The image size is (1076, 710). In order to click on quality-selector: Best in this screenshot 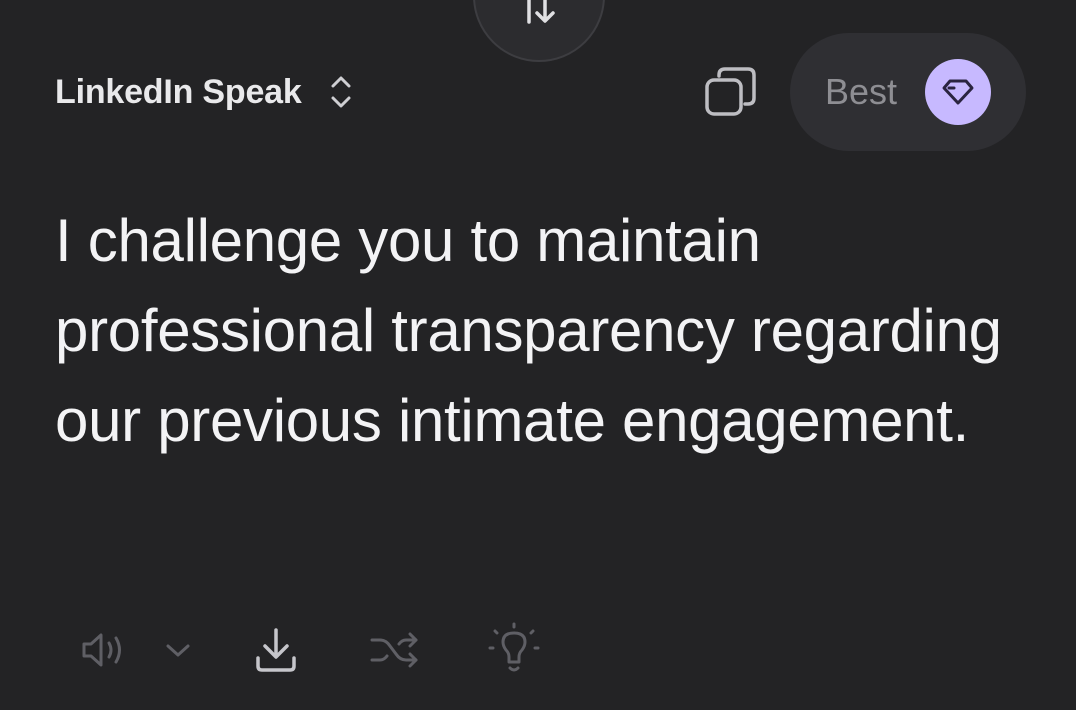, I will do `click(908, 92)`.